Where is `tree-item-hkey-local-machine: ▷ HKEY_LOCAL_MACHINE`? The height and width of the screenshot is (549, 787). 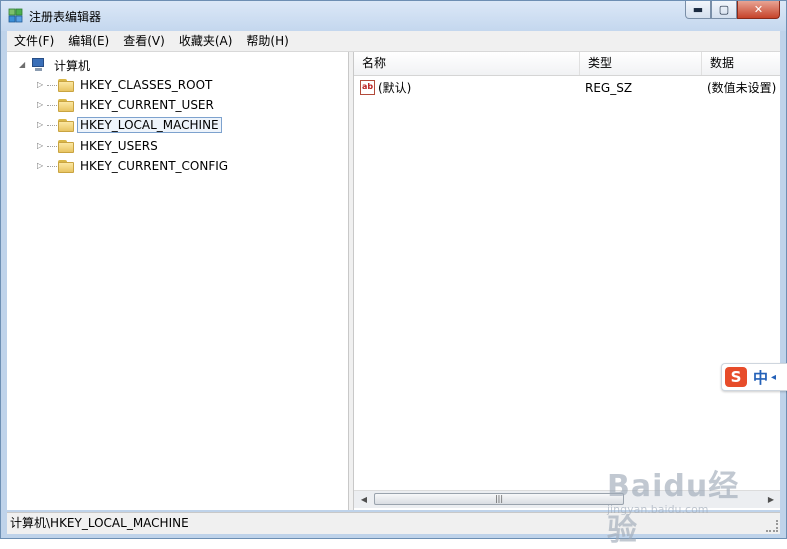 tree-item-hkey-local-machine: ▷ HKEY_LOCAL_MACHINE is located at coordinates (129, 124).